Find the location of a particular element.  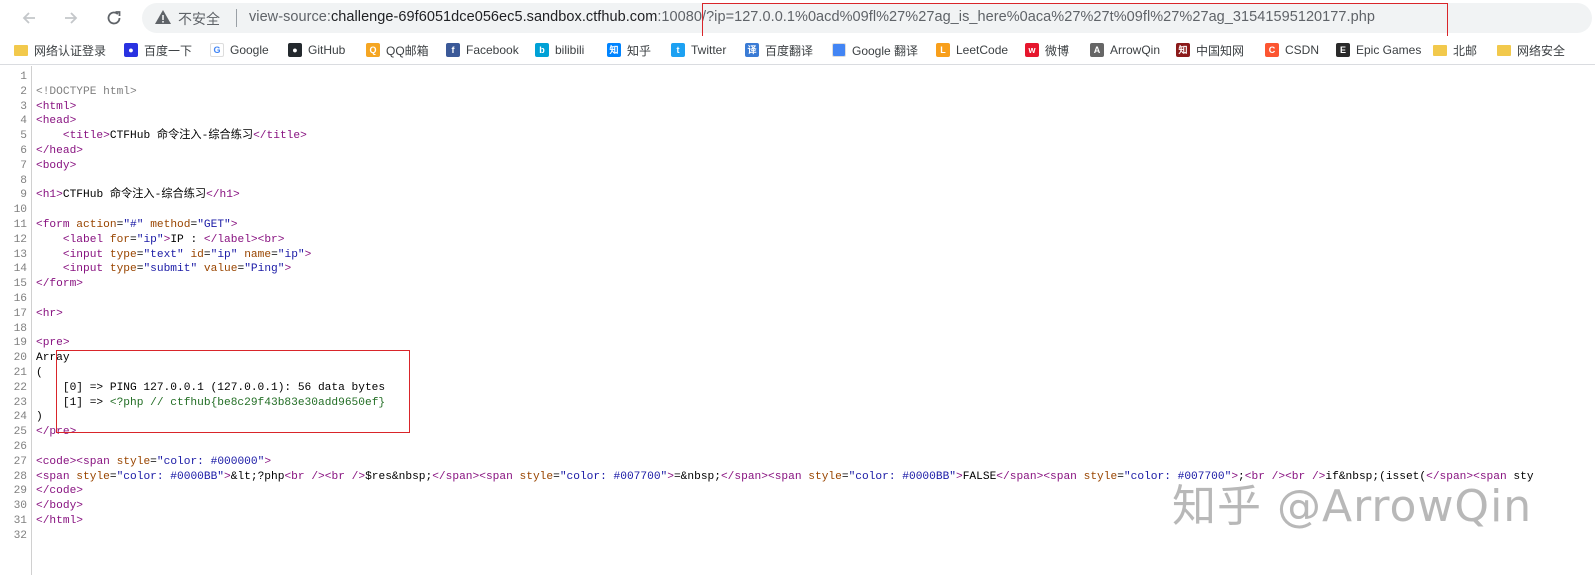

cnki-icon: 知 is located at coordinates (1183, 50).